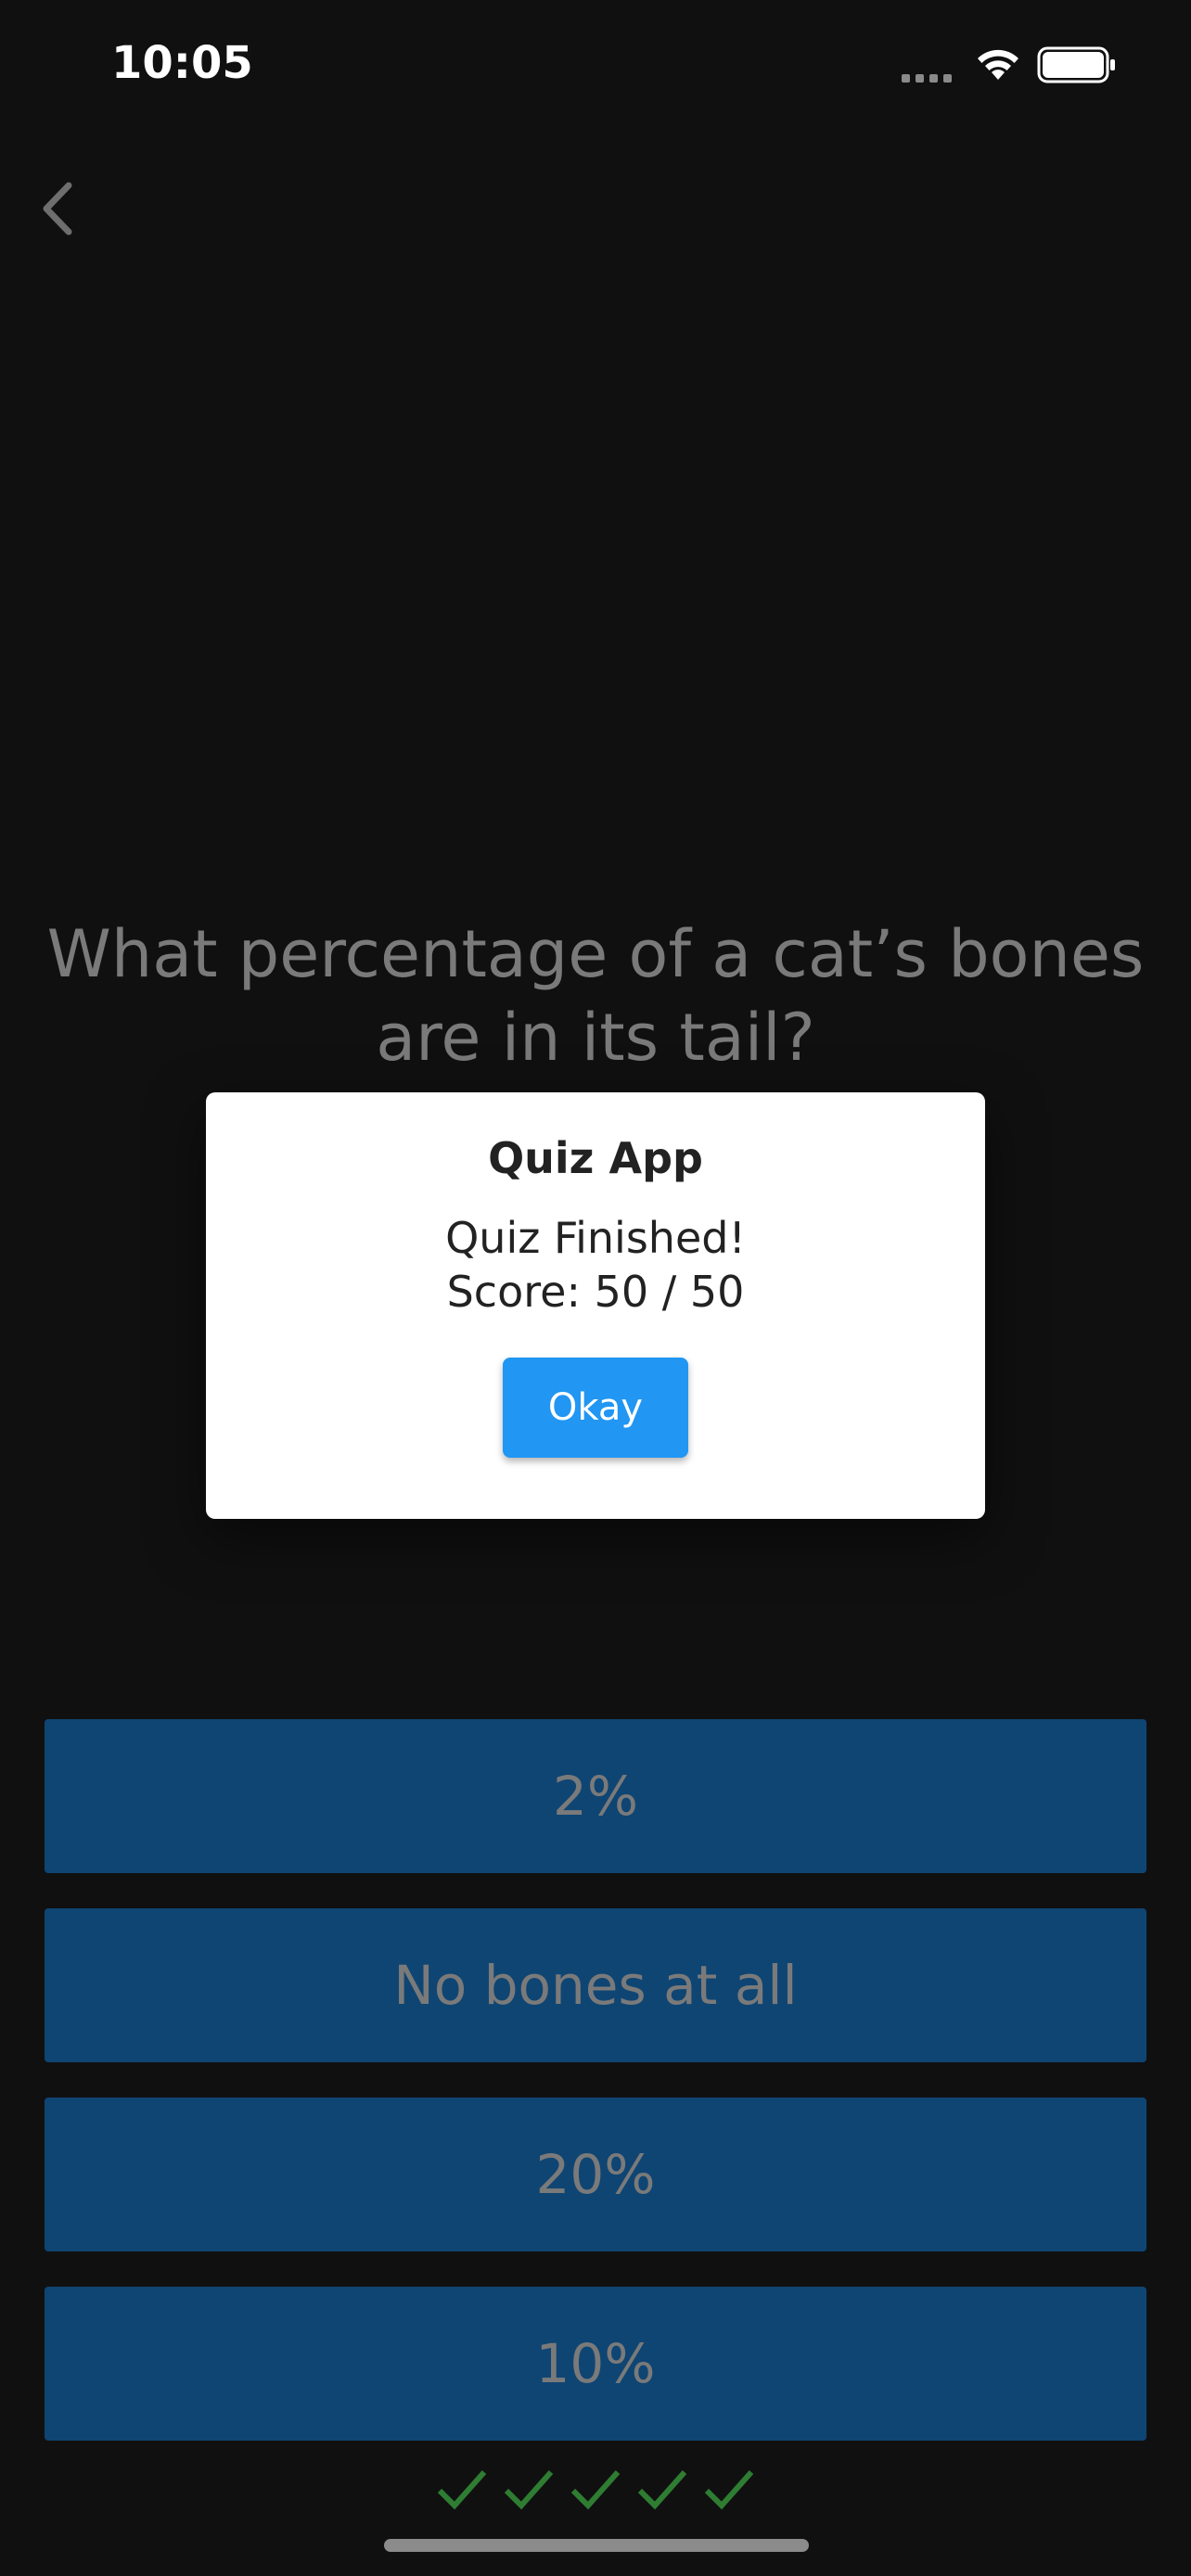  I want to click on chevron-left-icon, so click(59, 208).